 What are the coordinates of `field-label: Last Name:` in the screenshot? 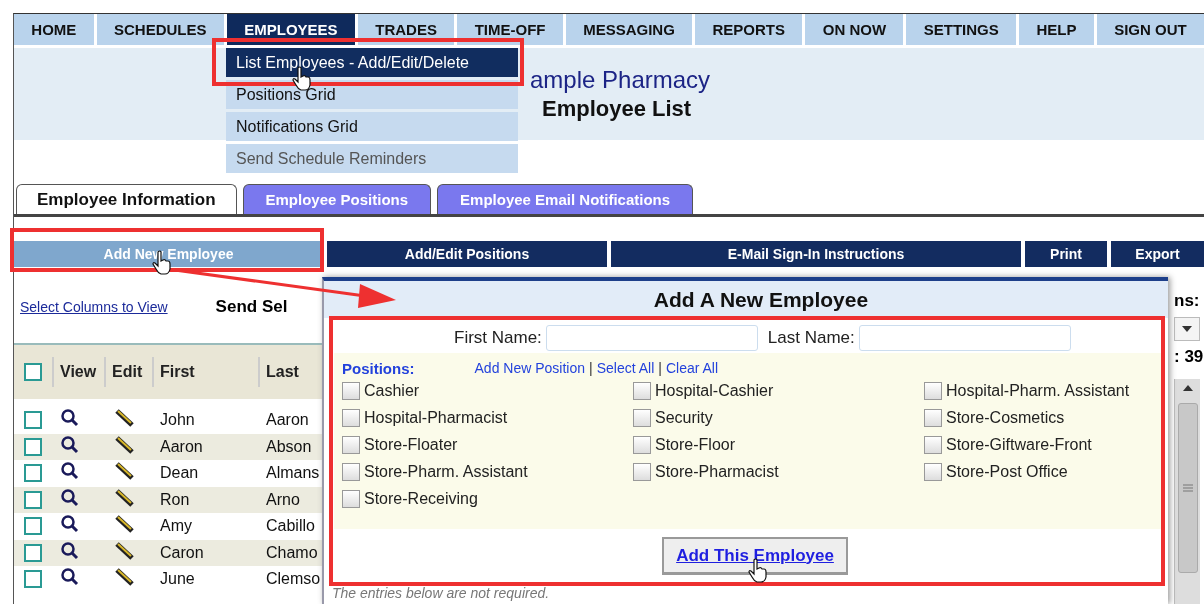 It's located at (811, 338).